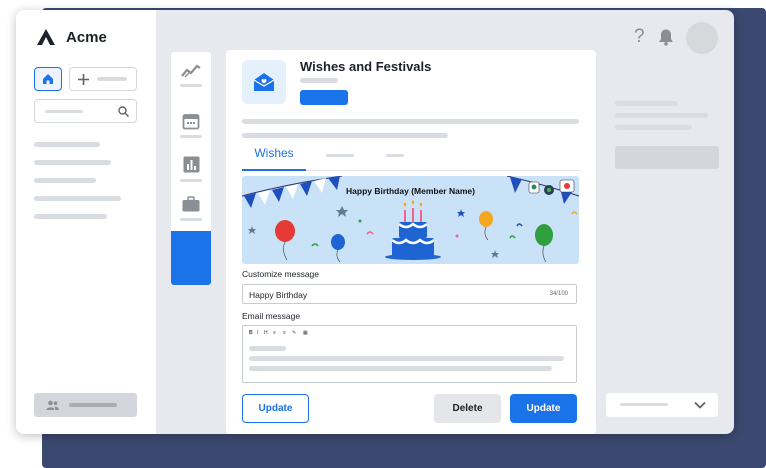 Image resolution: width=766 pixels, height=468 pixels. Describe the element at coordinates (294, 333) in the screenshot. I see `link-tool: ✎` at that location.